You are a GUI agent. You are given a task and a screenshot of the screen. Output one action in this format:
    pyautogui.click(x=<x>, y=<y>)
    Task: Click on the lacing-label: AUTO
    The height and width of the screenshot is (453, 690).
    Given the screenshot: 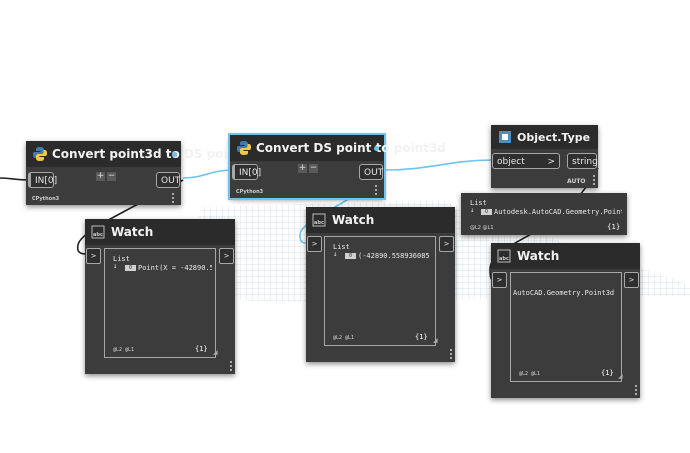 What is the action you would take?
    pyautogui.click(x=576, y=181)
    